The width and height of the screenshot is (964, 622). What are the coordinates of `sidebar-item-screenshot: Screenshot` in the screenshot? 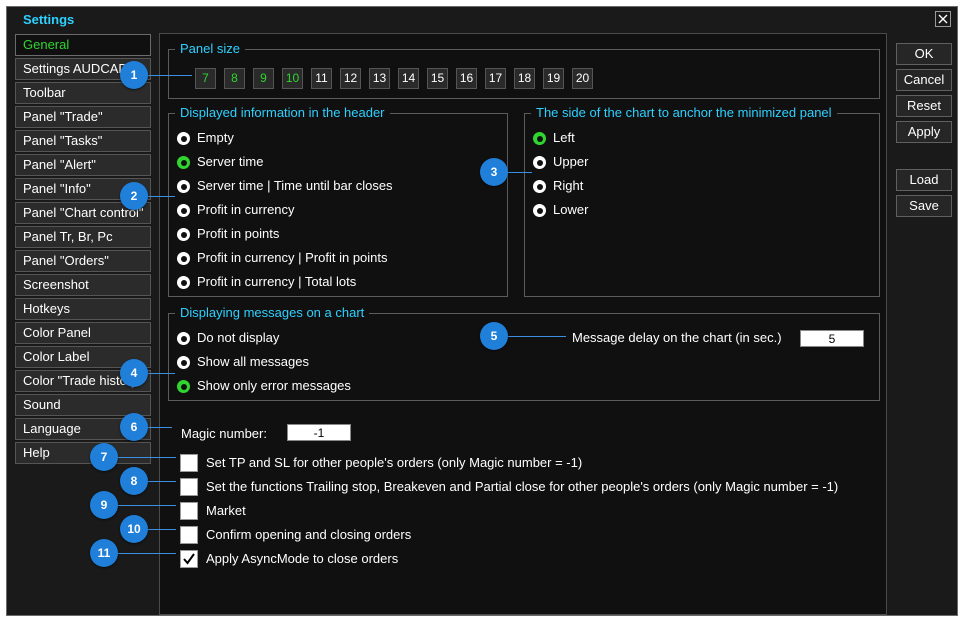 It's located at (83, 285).